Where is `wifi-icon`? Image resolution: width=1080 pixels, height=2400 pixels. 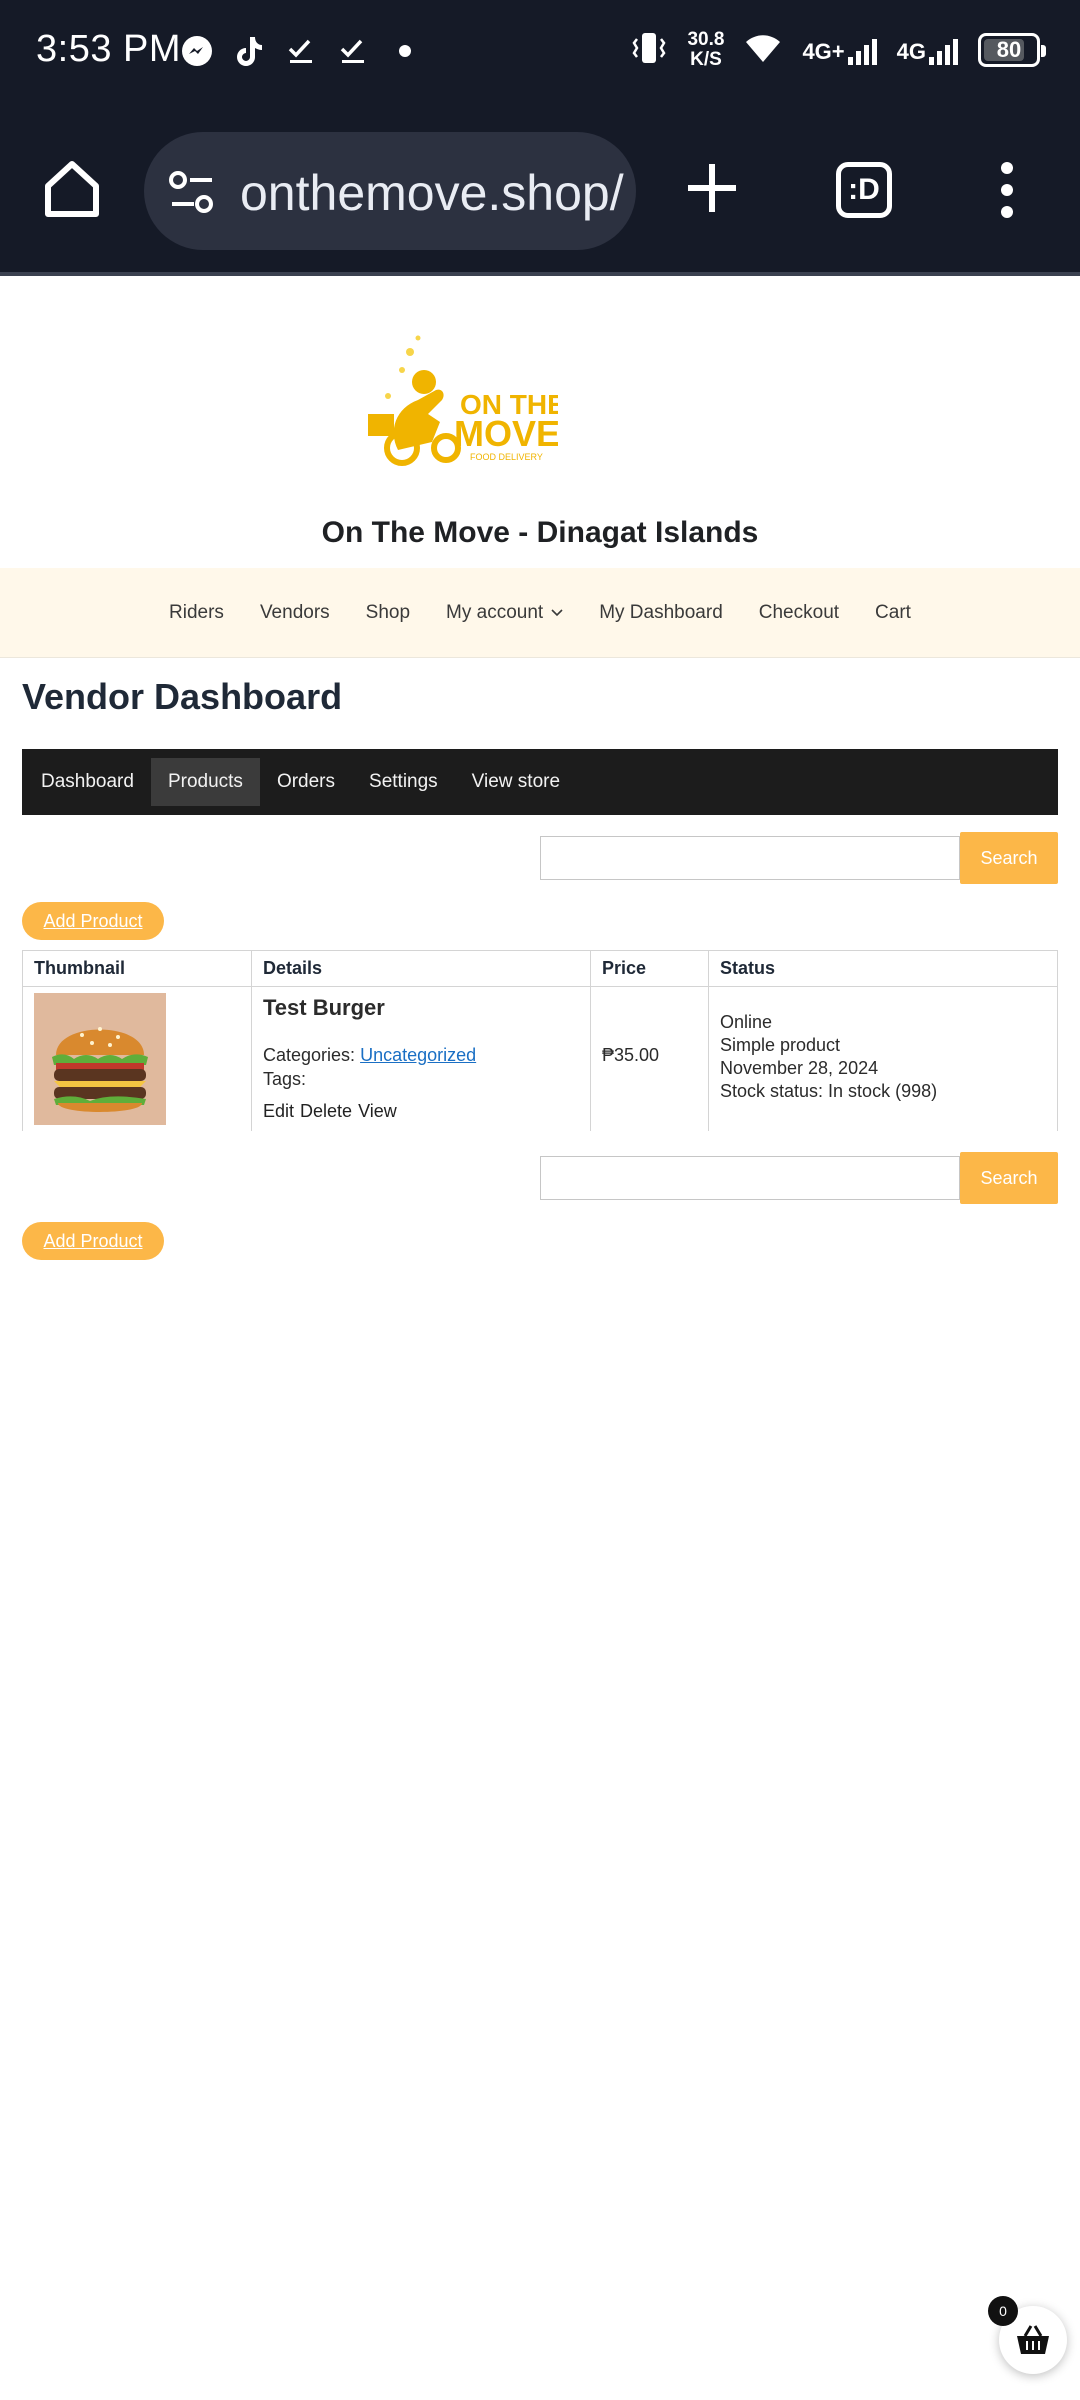 wifi-icon is located at coordinates (763, 50).